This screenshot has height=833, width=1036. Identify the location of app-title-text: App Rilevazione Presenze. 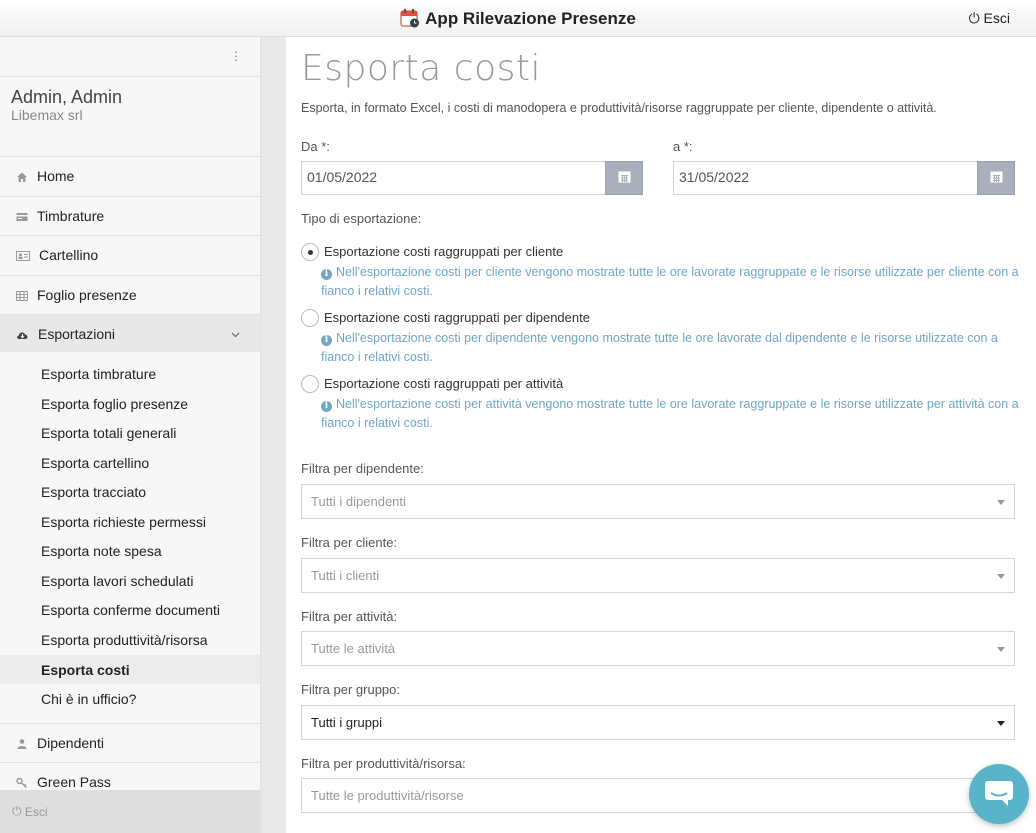
(530, 18).